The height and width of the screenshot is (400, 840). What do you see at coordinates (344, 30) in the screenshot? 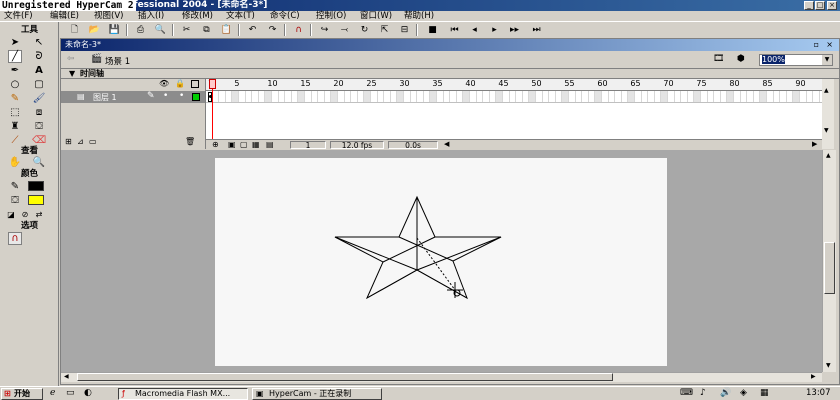
I see `straighten-icon: ⤙` at bounding box center [344, 30].